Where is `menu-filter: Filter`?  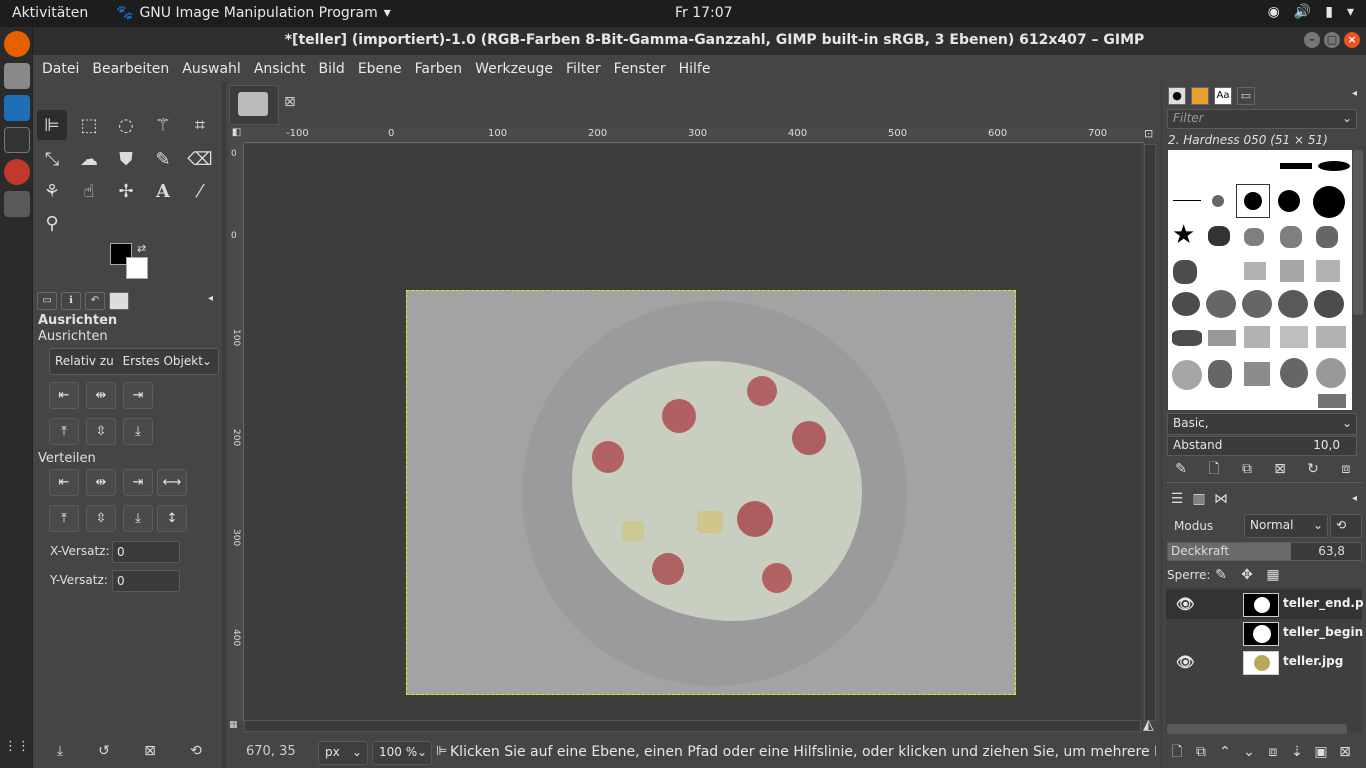
menu-filter: Filter is located at coordinates (583, 69).